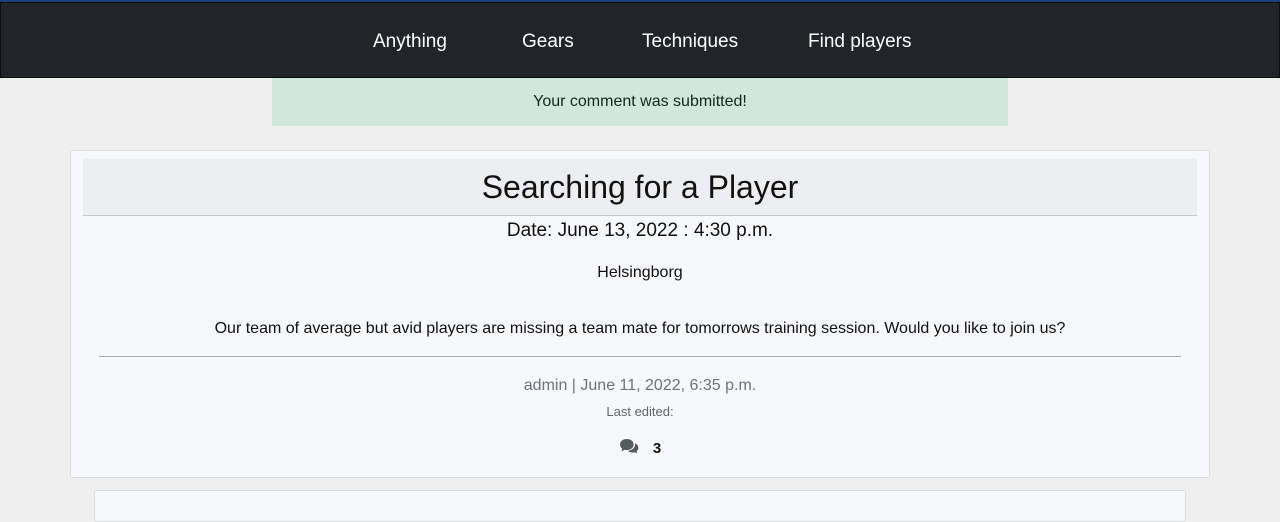 The width and height of the screenshot is (1280, 522). I want to click on nav-item-anything: Anything, so click(410, 42).